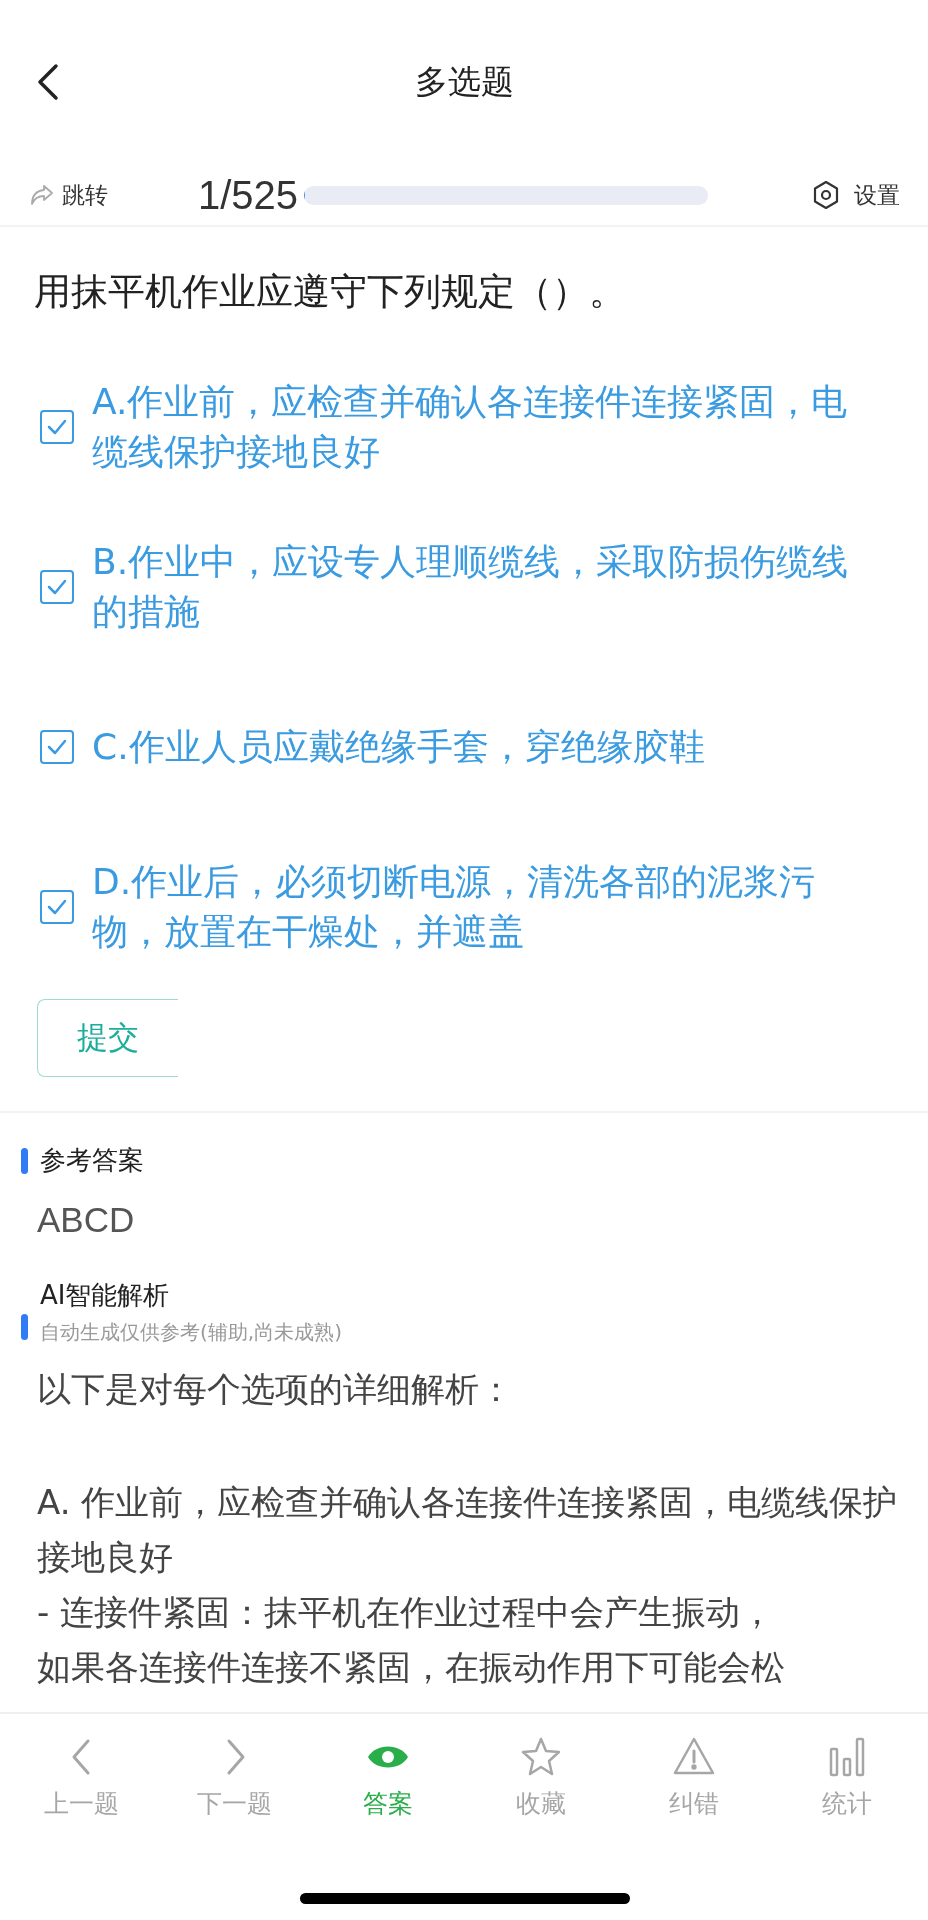 The height and width of the screenshot is (1920, 928). What do you see at coordinates (856, 195) in the screenshot?
I see `settings-button: 设置` at bounding box center [856, 195].